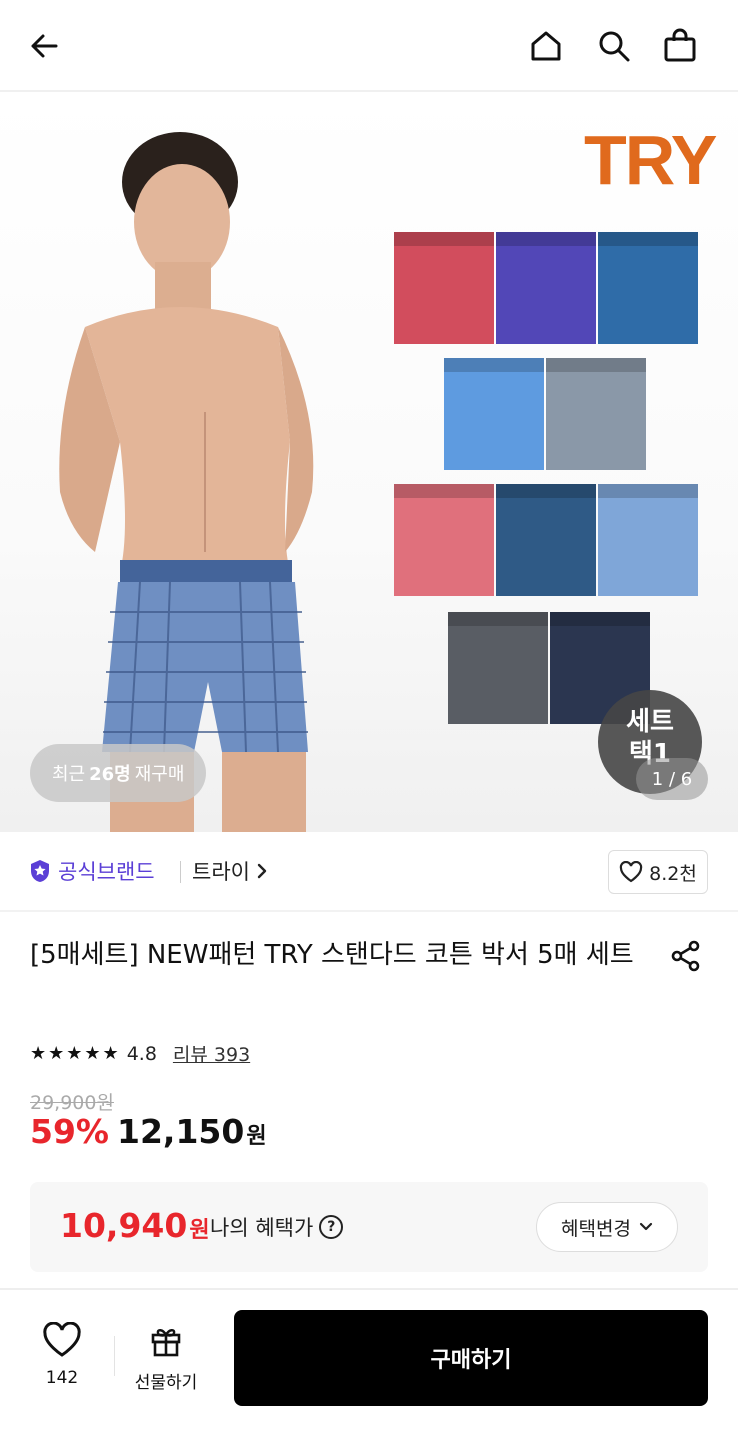 Image resolution: width=738 pixels, height=1439 pixels. What do you see at coordinates (331, 1227) in the screenshot?
I see `help-icon: ?` at bounding box center [331, 1227].